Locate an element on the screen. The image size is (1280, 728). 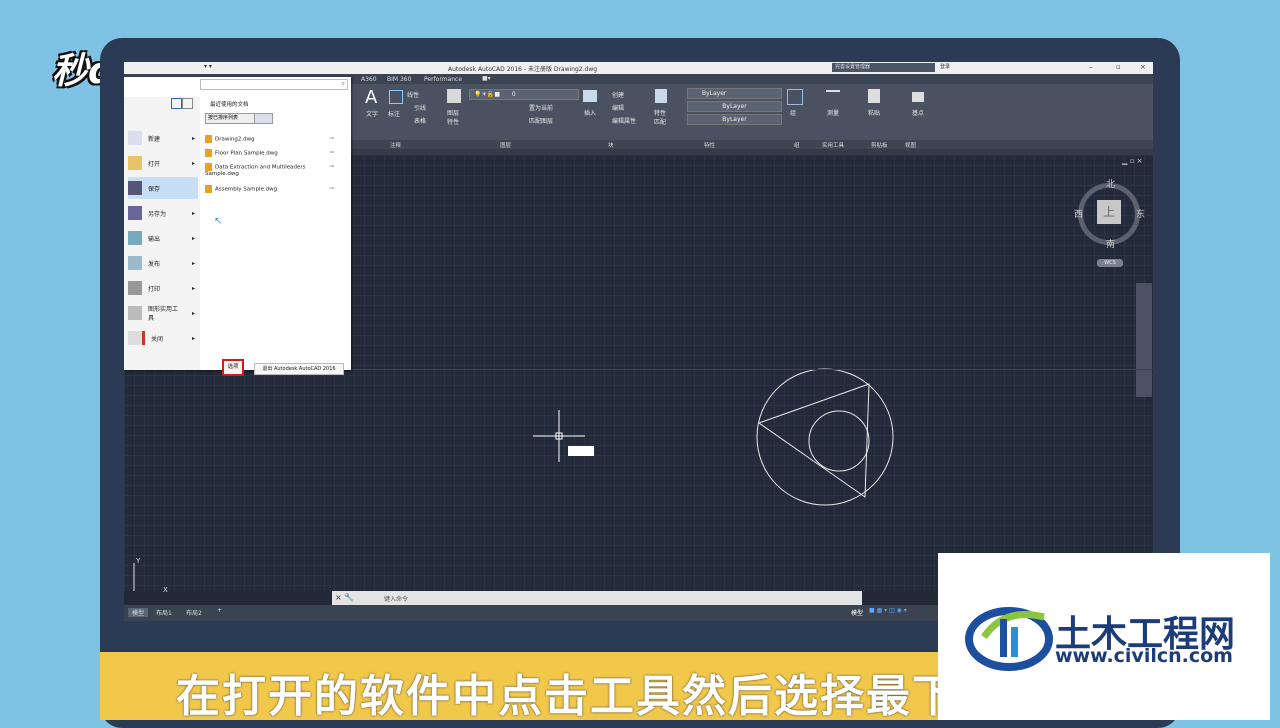
viewport-controls: ▁ ▫ × is located at coordinates (1132, 161).